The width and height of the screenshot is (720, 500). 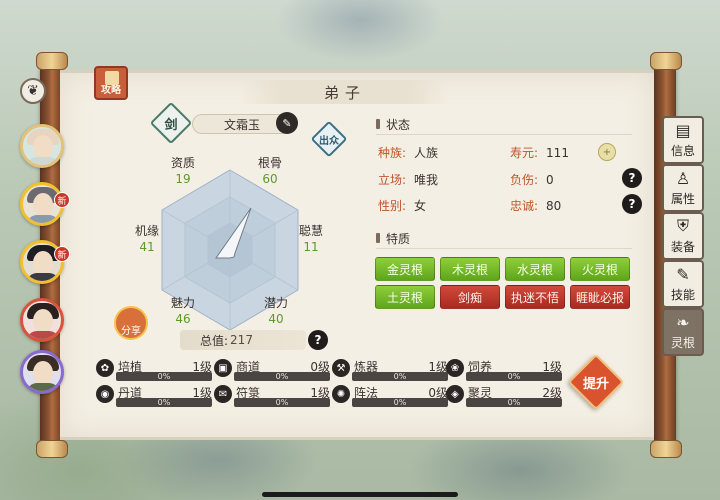 I want to click on share-button: 分享, so click(x=131, y=323).